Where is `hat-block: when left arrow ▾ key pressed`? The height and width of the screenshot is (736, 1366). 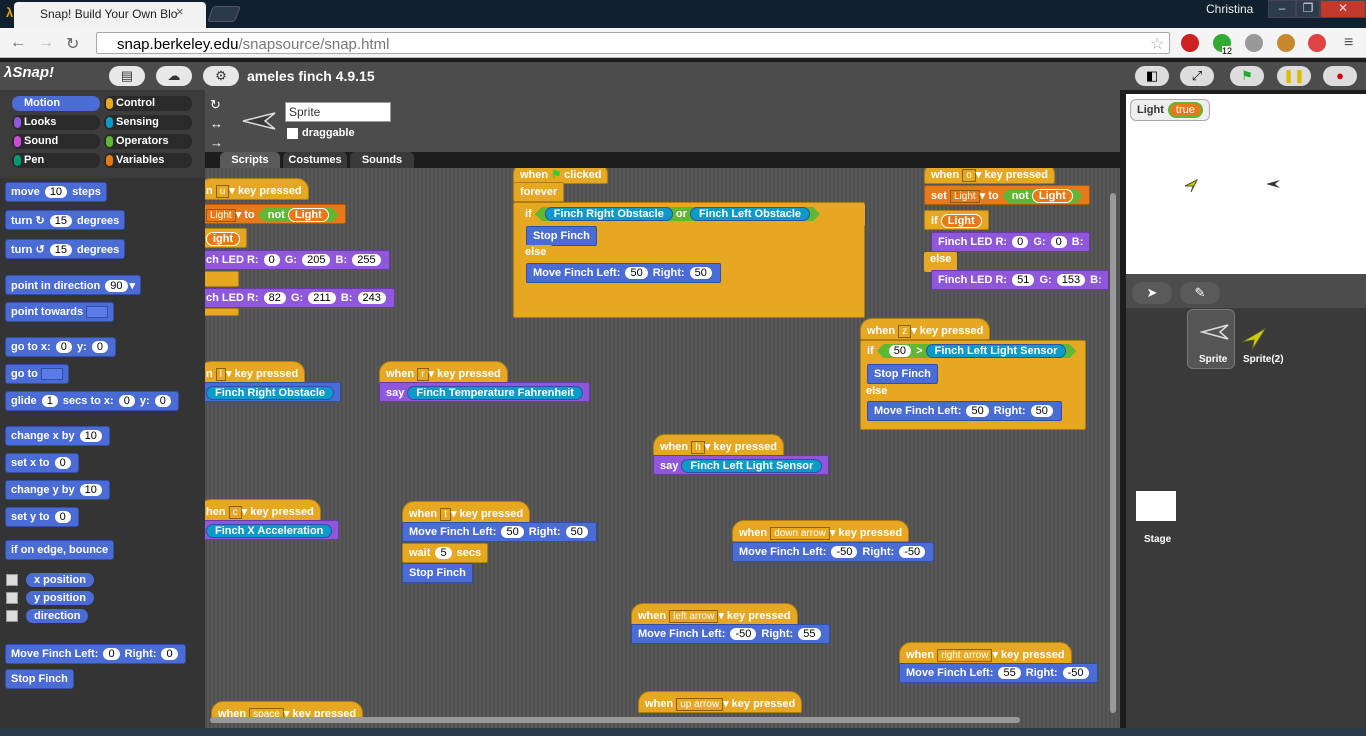
hat-block: when left arrow ▾ key pressed is located at coordinates (714, 614).